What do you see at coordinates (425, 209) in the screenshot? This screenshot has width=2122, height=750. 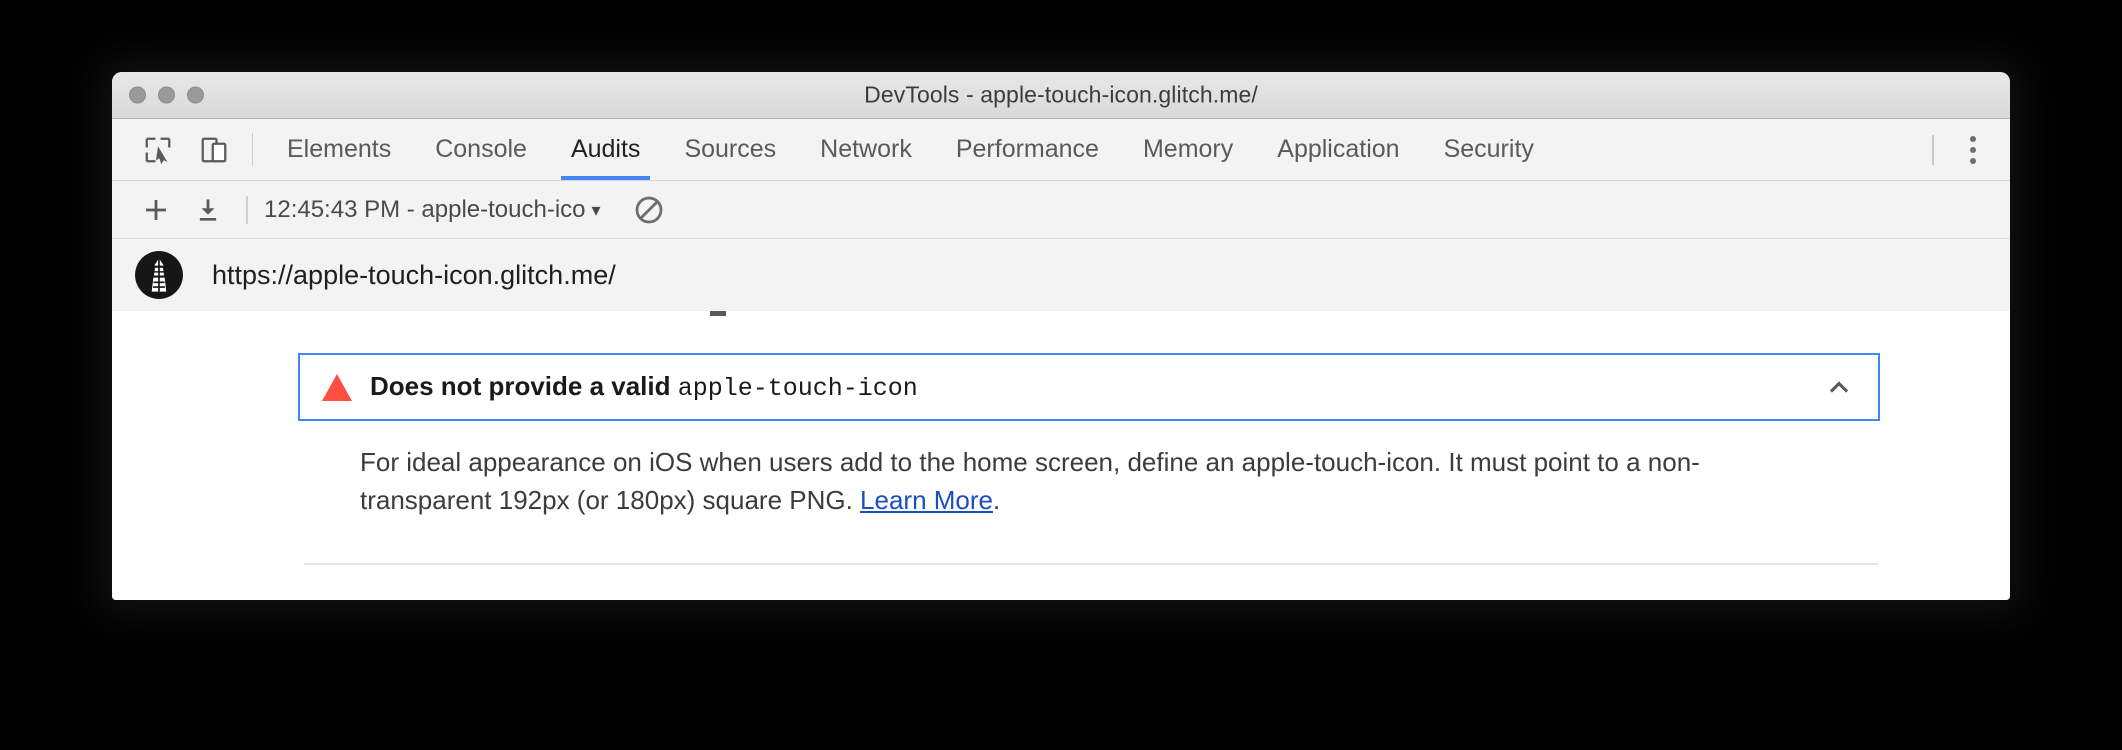 I see `report-selector-value: 12:45:43 PM - apple-touch-ico` at bounding box center [425, 209].